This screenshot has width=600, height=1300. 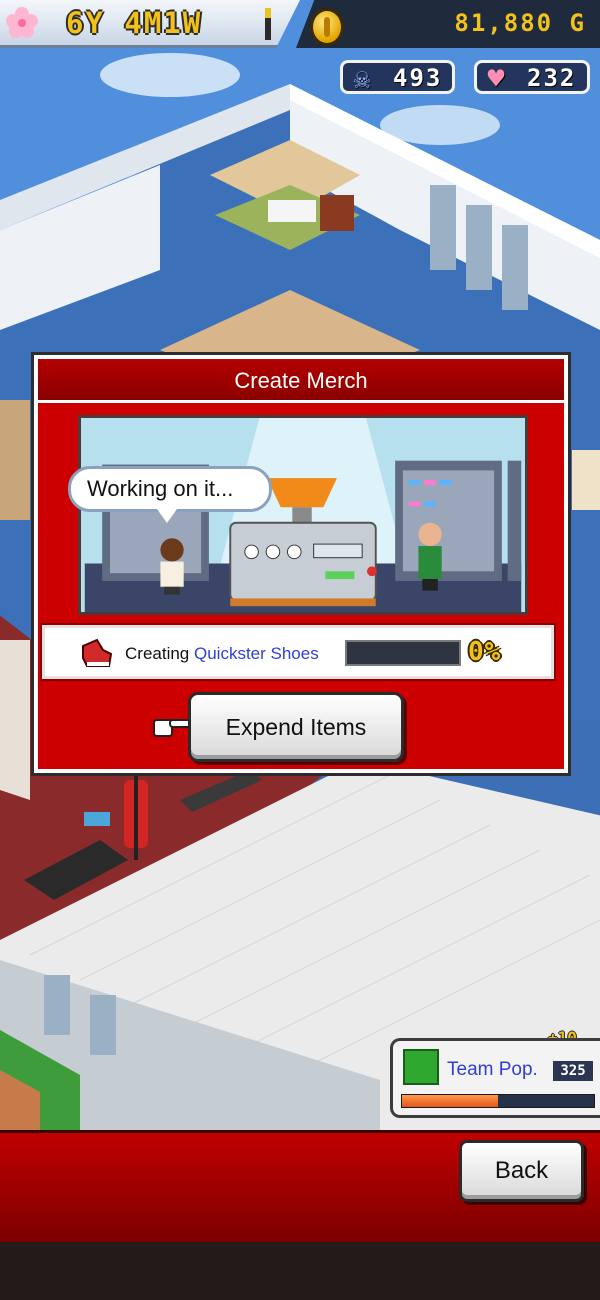 What do you see at coordinates (552, 78) in the screenshot?
I see `fans-count: 232` at bounding box center [552, 78].